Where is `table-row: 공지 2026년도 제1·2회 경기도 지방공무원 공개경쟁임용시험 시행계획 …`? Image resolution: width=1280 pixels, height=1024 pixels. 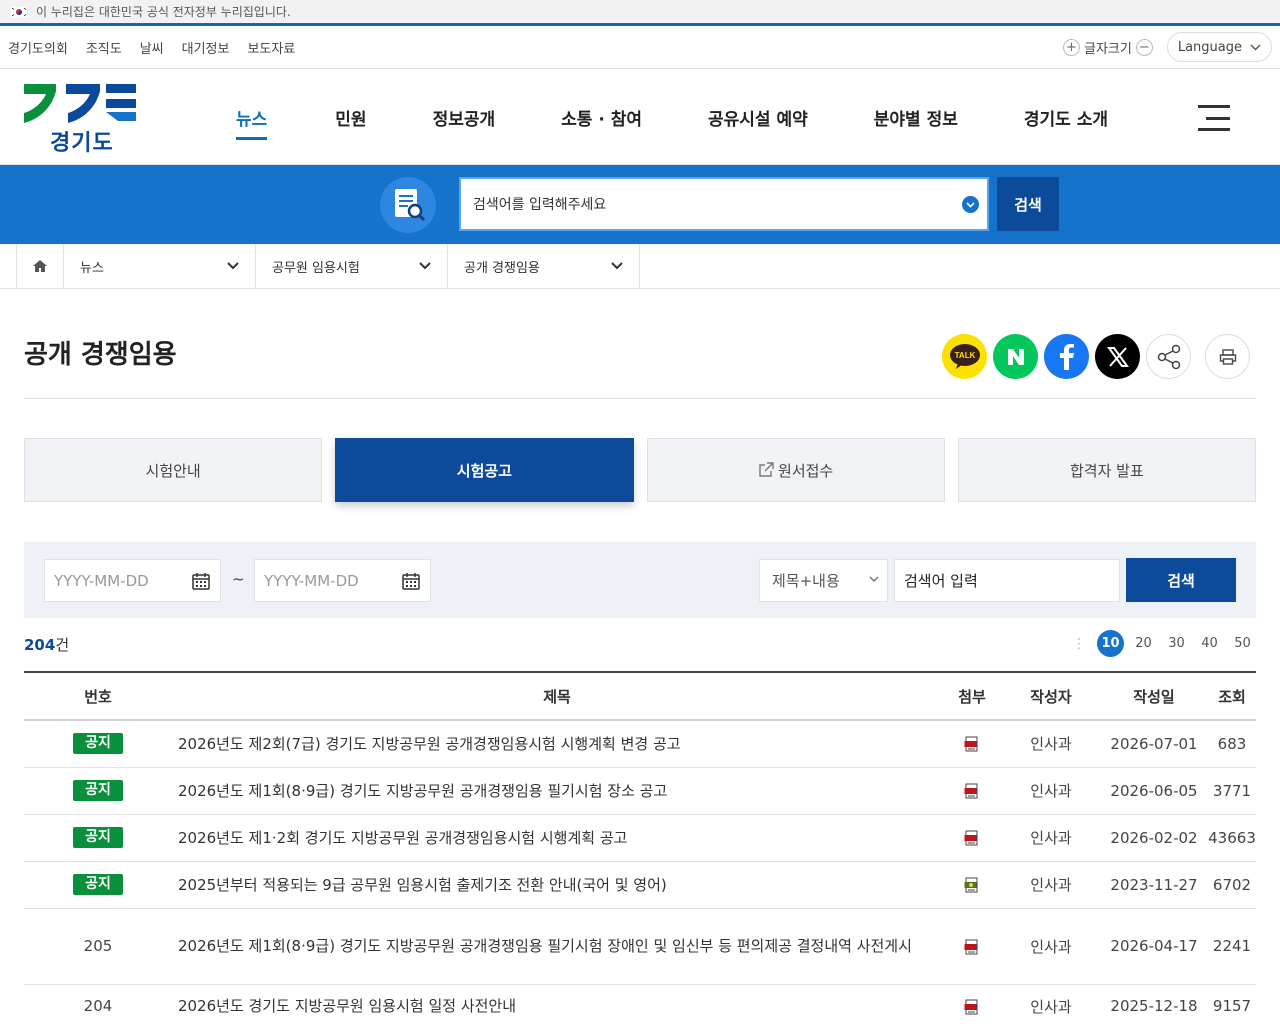
table-row: 공지 2026년도 제1·2회 경기도 지방공무원 공개경쟁임용시험 시행계획 … is located at coordinates (640, 838).